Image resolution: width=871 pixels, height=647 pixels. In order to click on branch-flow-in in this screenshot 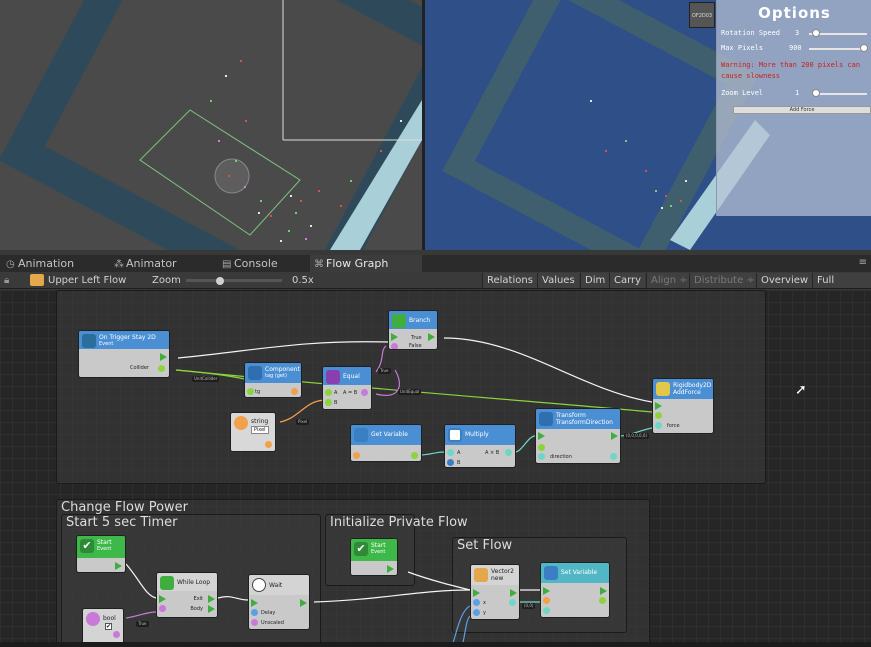, I will do `click(394, 337)`.